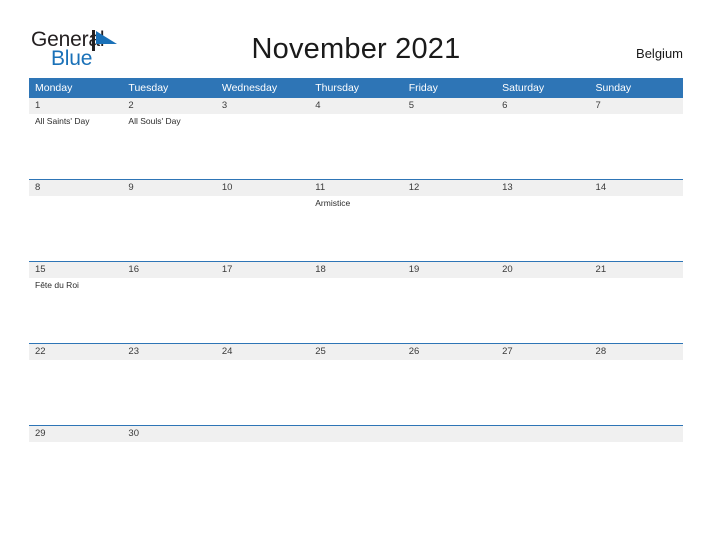  Describe the element at coordinates (542, 352) in the screenshot. I see `day-number-27: 27` at that location.